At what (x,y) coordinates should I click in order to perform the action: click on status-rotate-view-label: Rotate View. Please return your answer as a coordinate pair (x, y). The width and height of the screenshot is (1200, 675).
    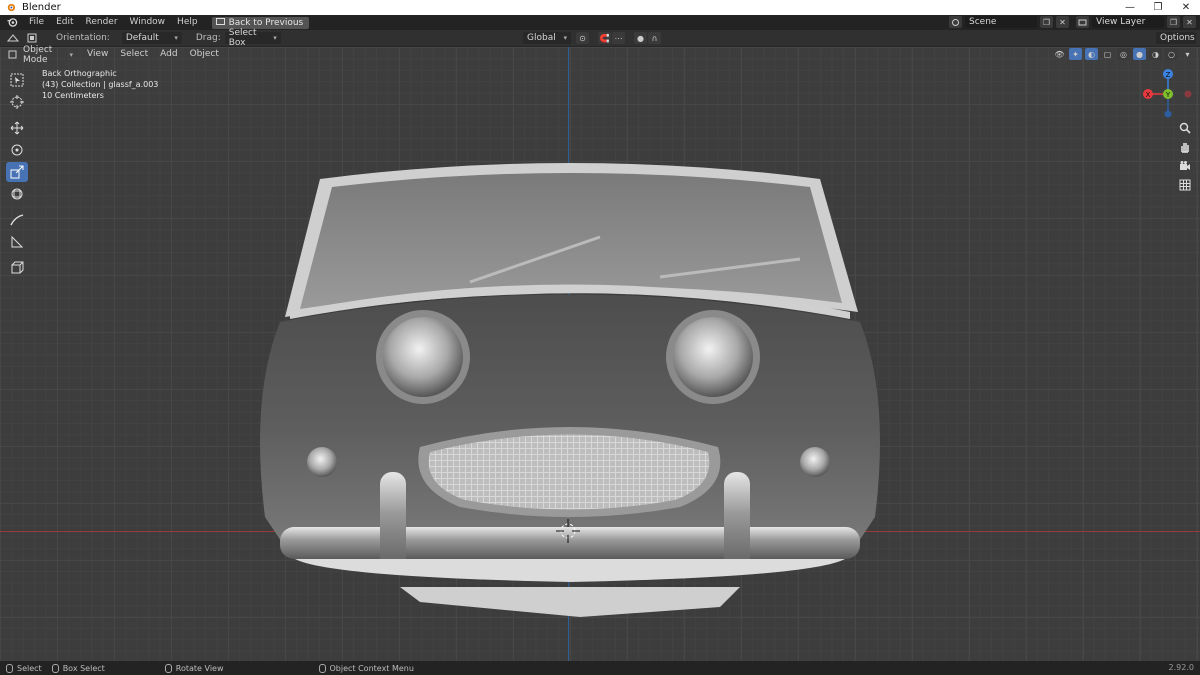
    Looking at the image, I should click on (199, 668).